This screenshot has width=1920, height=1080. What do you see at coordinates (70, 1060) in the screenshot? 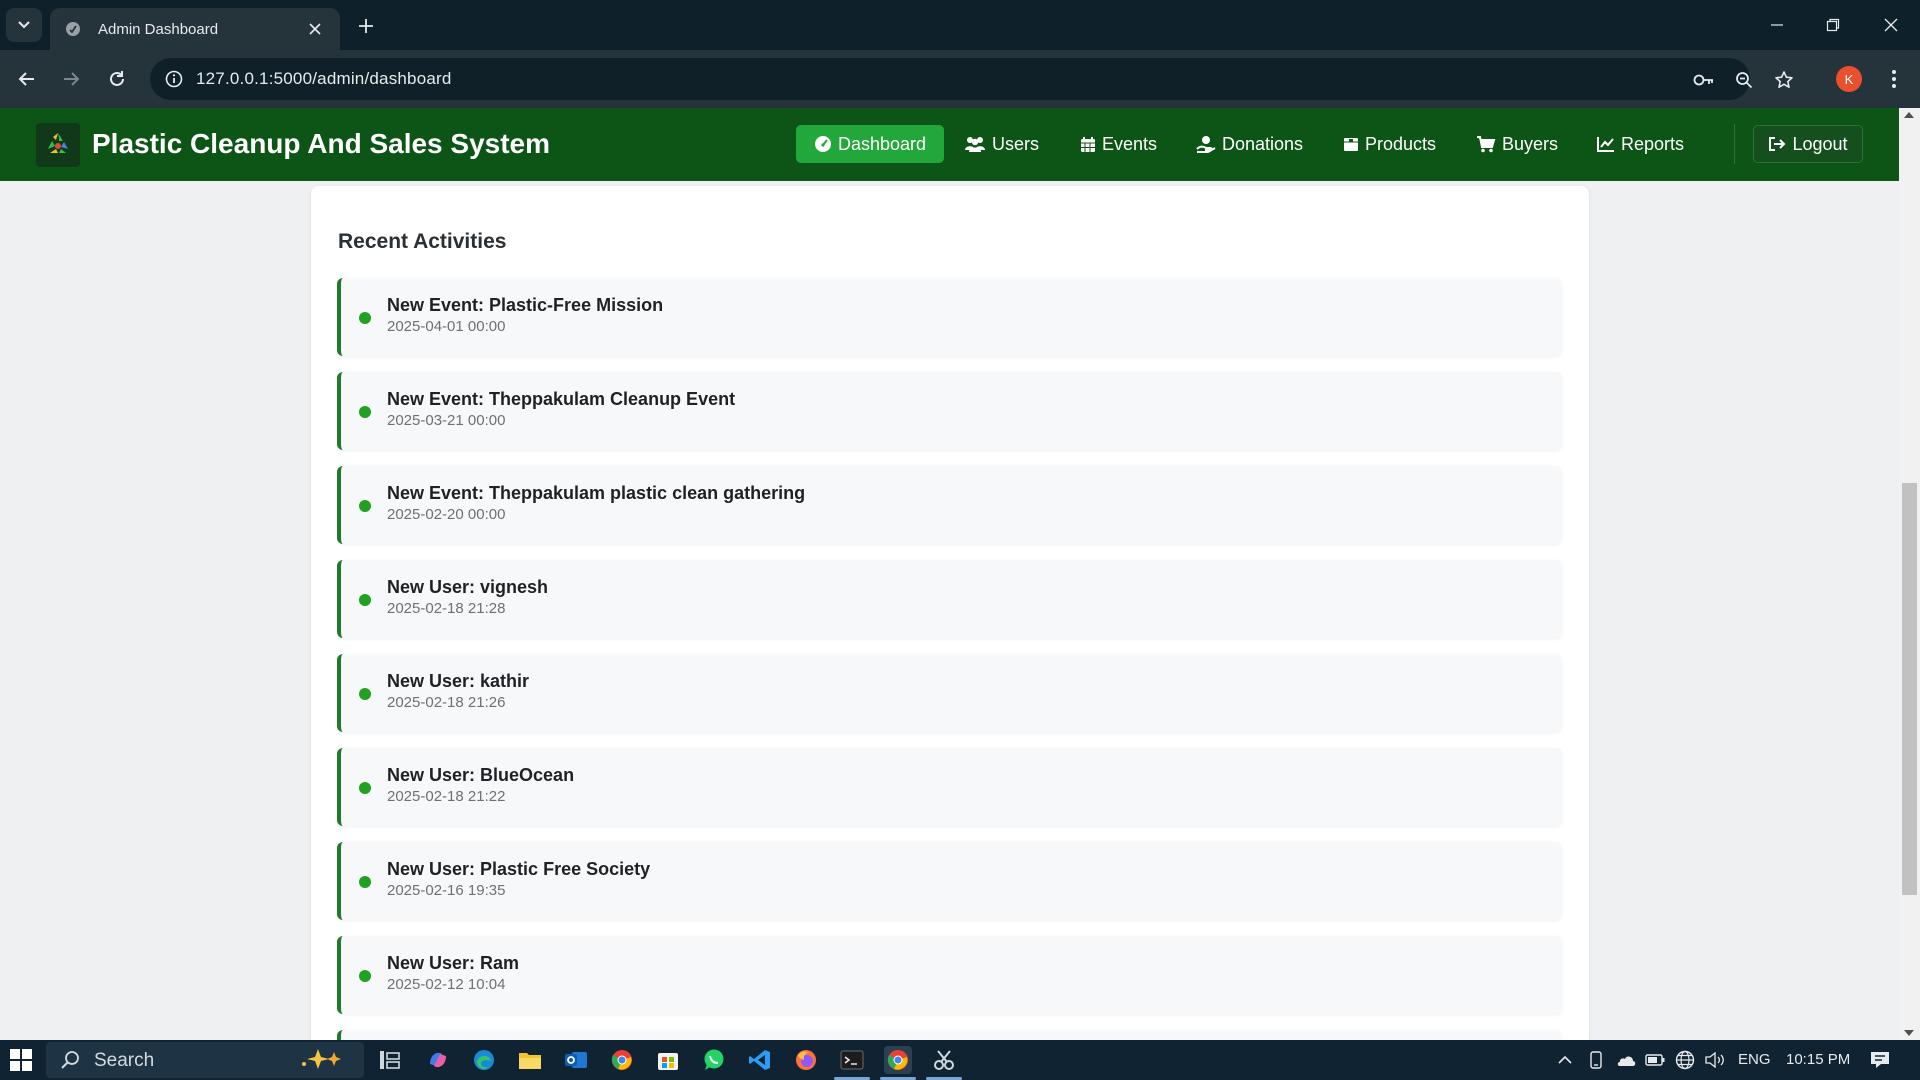
I see `search-icon` at bounding box center [70, 1060].